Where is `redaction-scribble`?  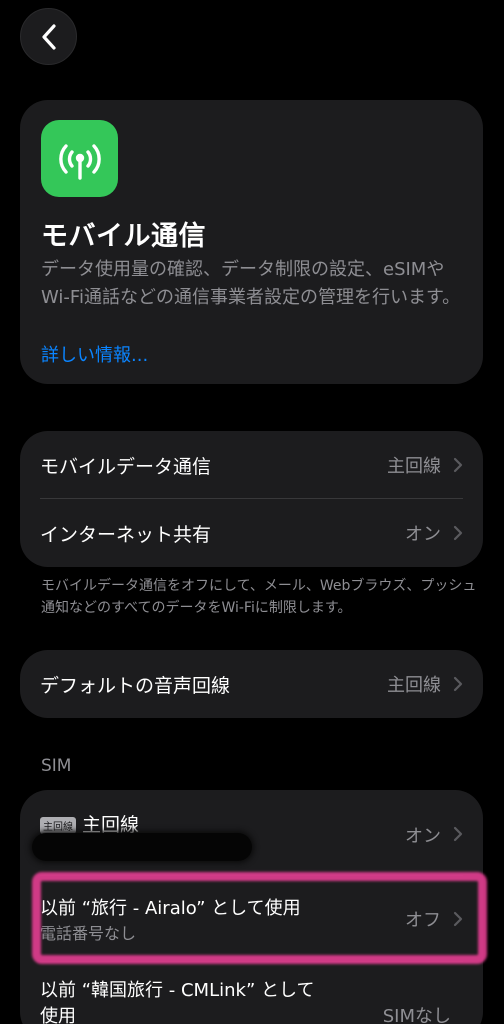
redaction-scribble is located at coordinates (142, 847).